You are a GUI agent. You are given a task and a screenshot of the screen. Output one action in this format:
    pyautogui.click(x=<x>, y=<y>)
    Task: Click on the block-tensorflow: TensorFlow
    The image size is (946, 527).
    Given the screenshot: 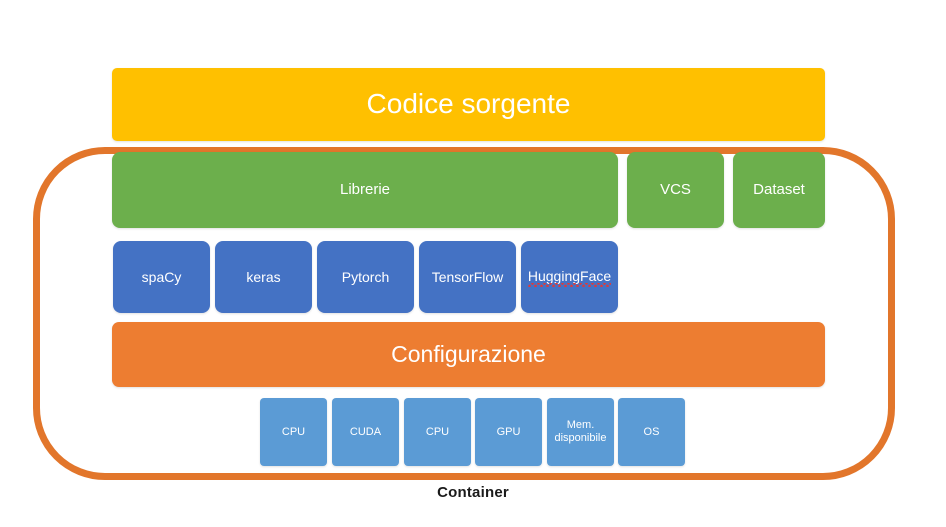 What is the action you would take?
    pyautogui.click(x=467, y=277)
    